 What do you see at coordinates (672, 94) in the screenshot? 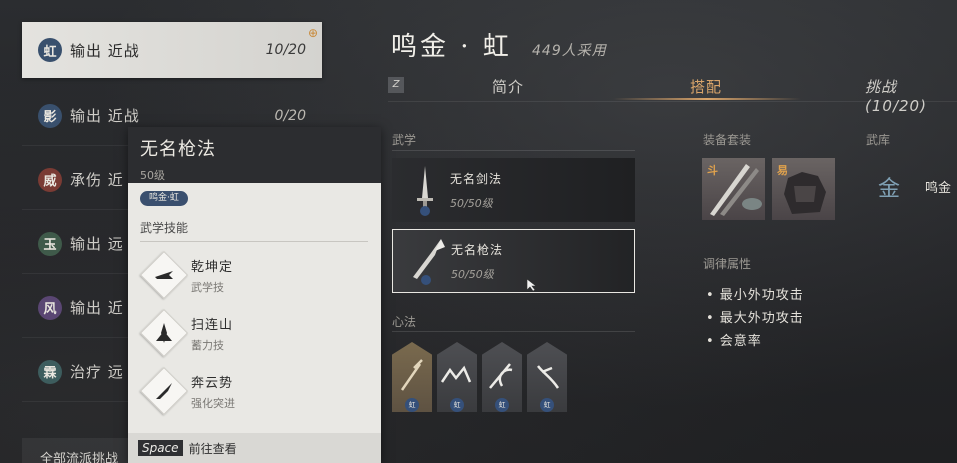
I see `tab-bar: Z 简介 搭配 挑战(10/20)` at bounding box center [672, 94].